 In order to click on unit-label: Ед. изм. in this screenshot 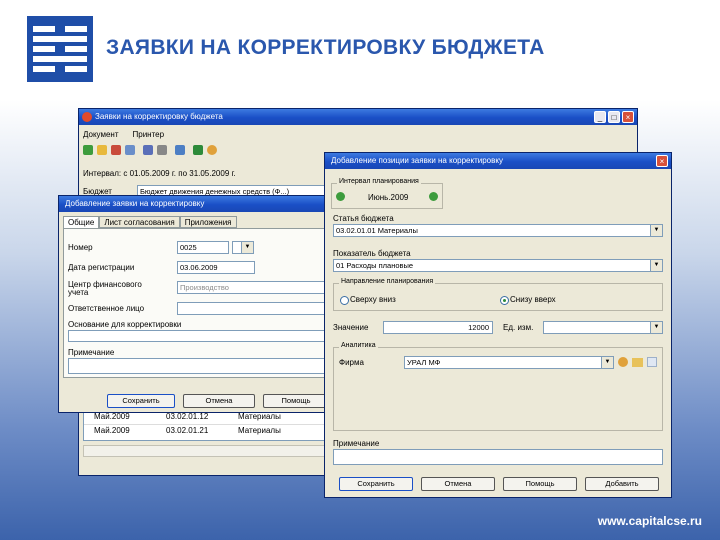, I will do `click(518, 327)`.